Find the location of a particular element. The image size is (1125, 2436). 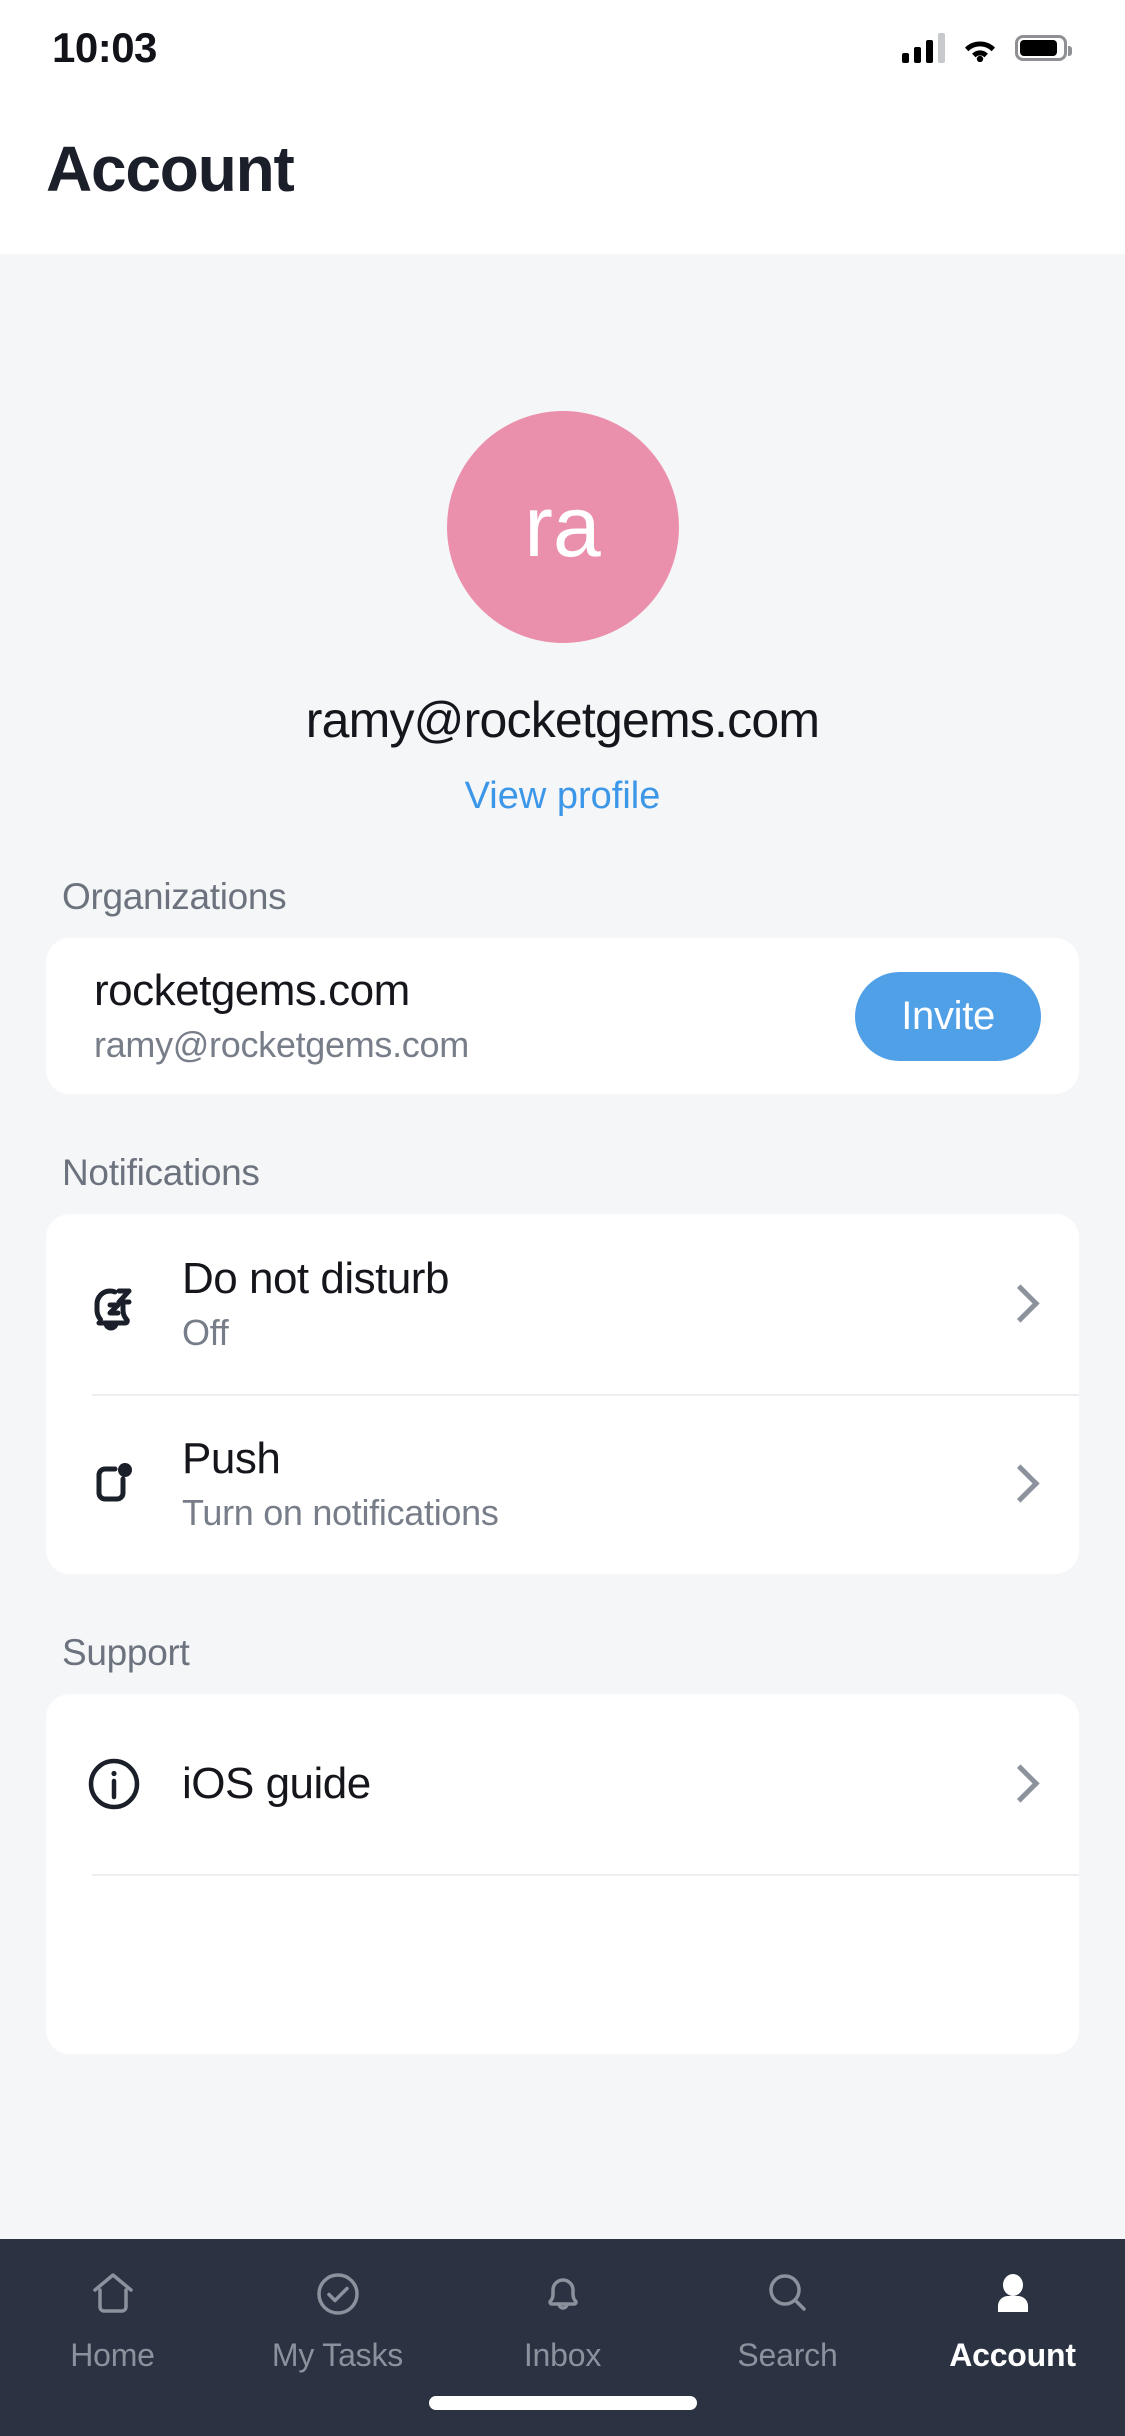

tab-label-account: Account is located at coordinates (1012, 2355).